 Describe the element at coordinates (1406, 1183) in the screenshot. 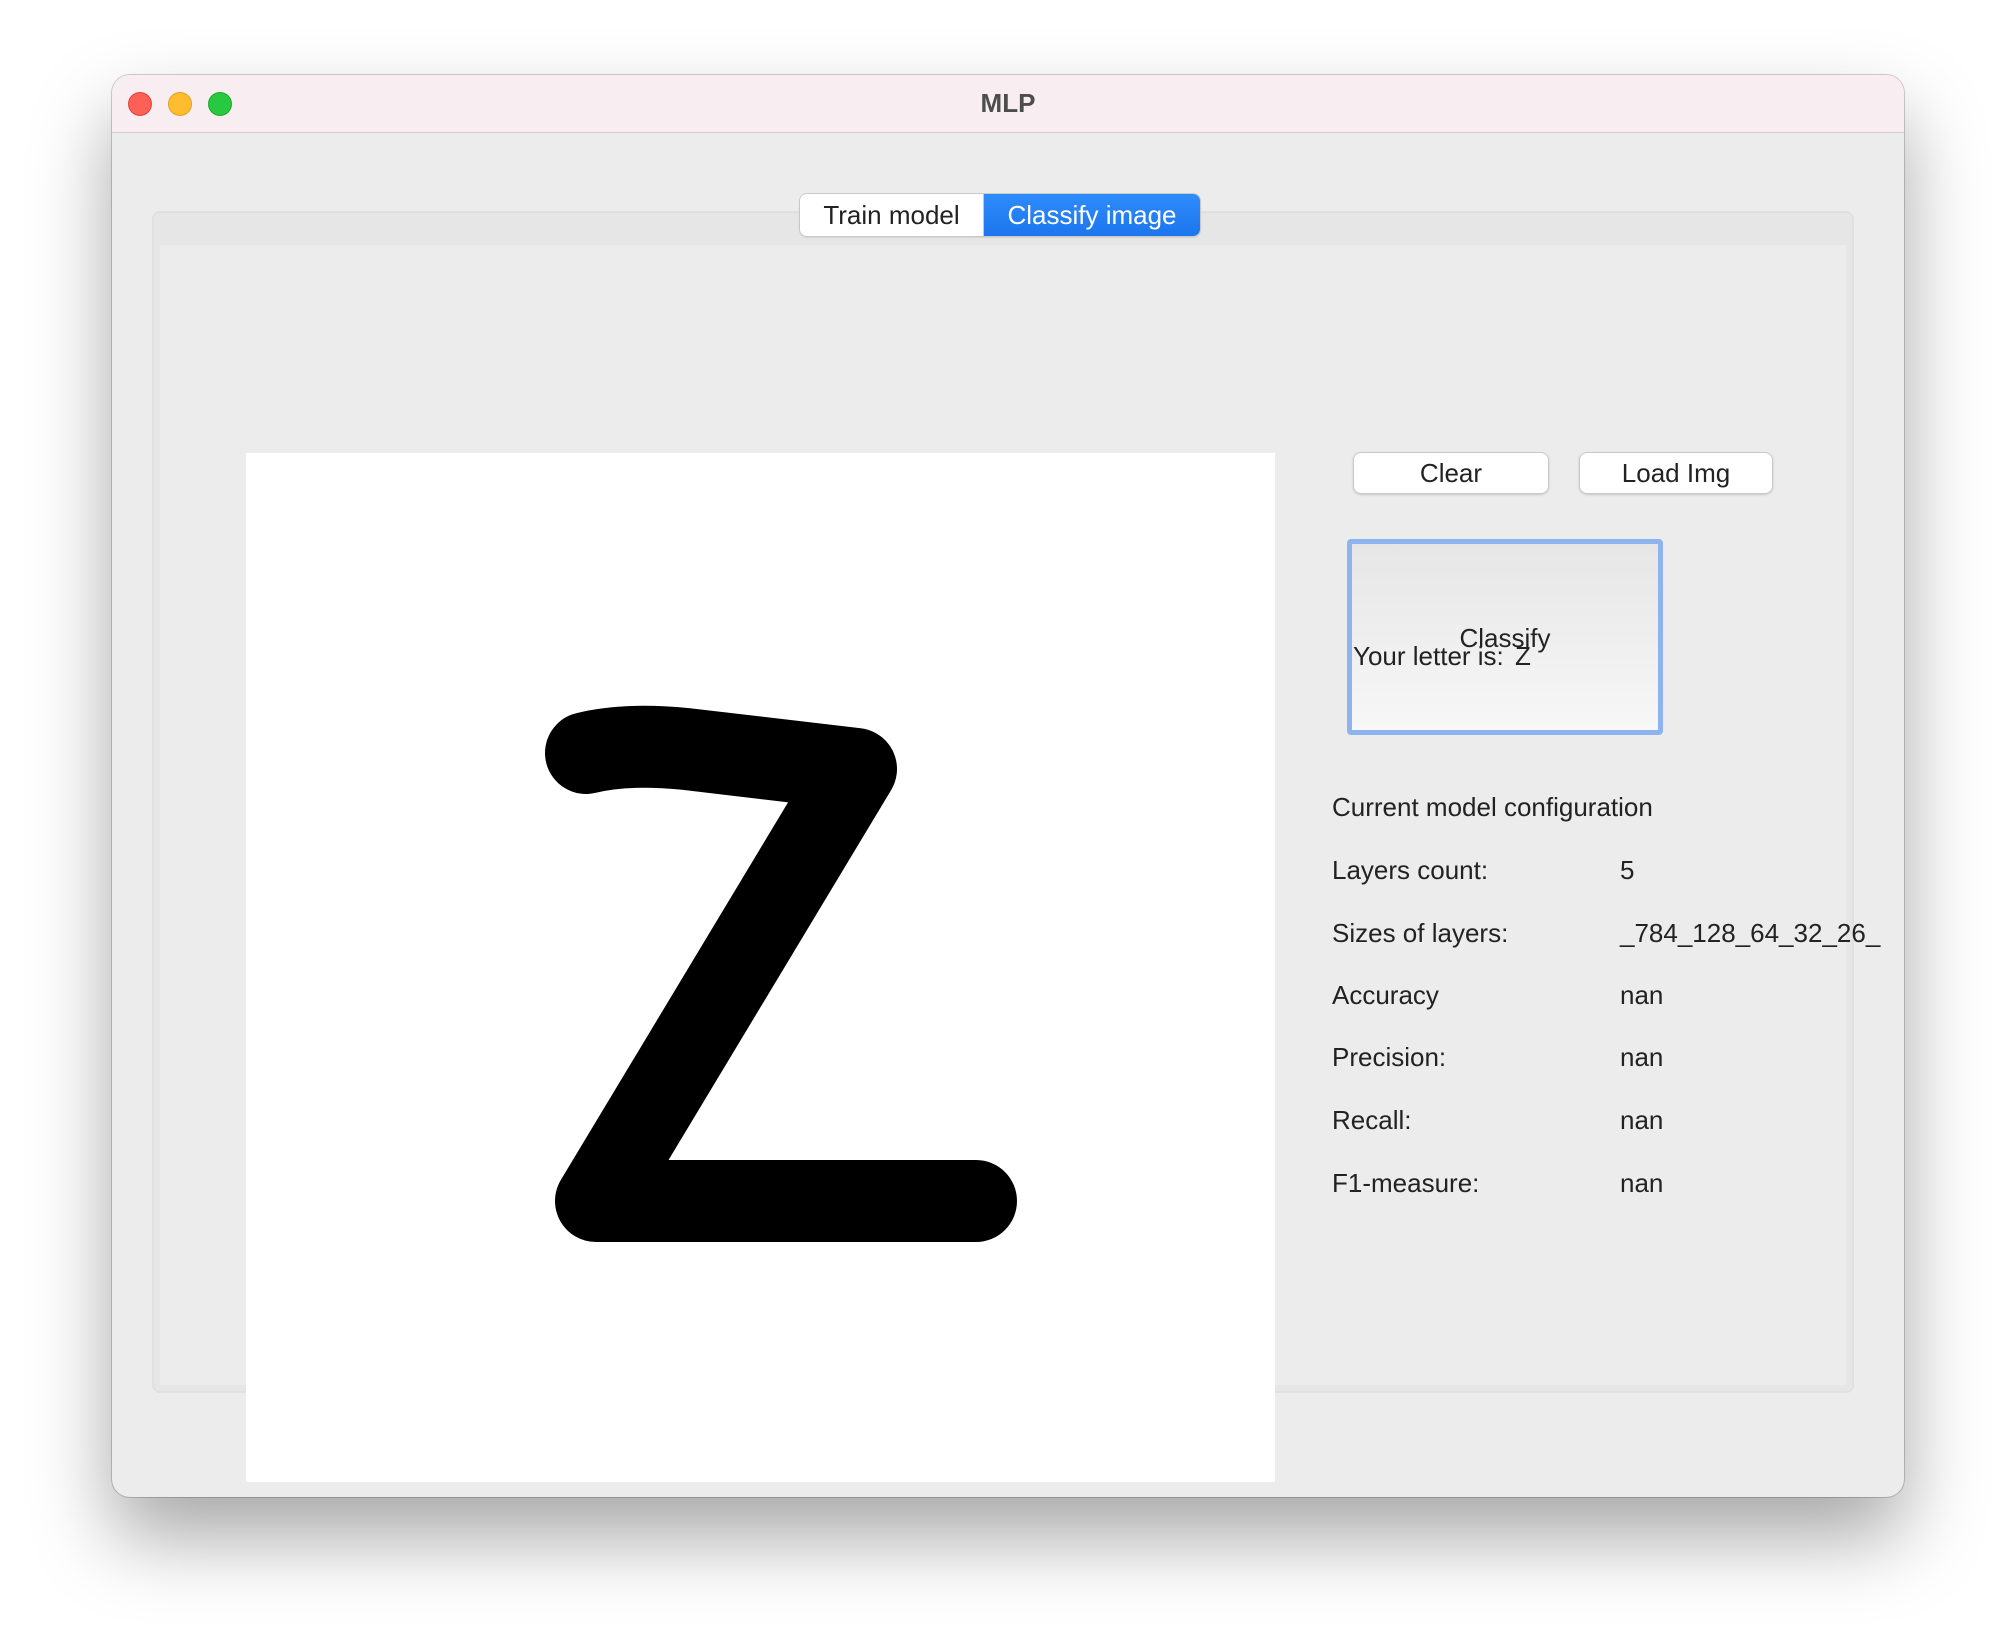

I see `f1-measure-label: F1-measure:` at that location.